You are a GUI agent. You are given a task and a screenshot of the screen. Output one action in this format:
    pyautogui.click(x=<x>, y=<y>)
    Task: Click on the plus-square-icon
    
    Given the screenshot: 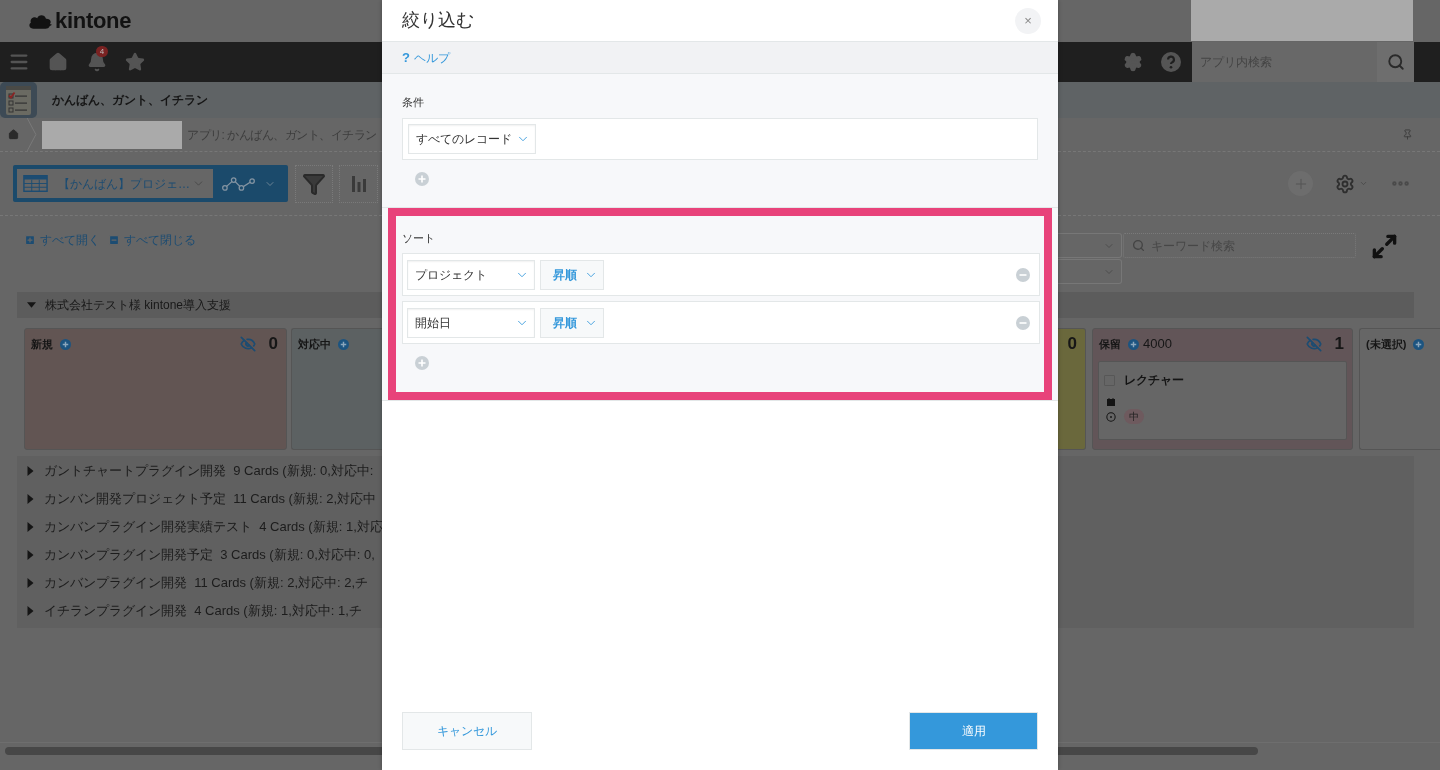 What is the action you would take?
    pyautogui.click(x=30, y=240)
    